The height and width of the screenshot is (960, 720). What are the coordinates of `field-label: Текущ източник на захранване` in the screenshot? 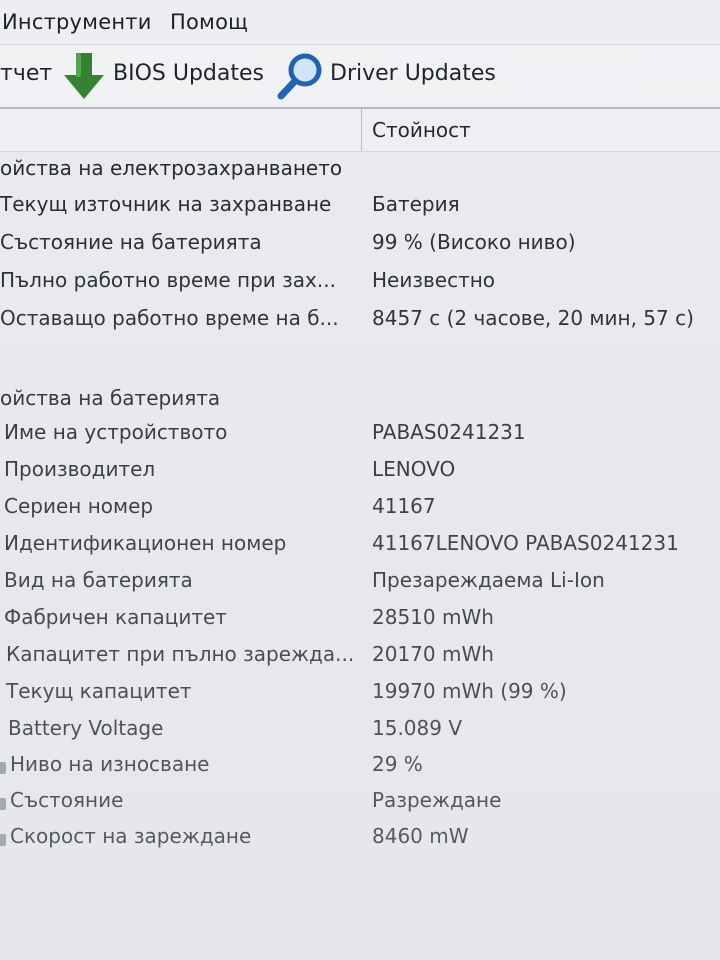 It's located at (166, 204).